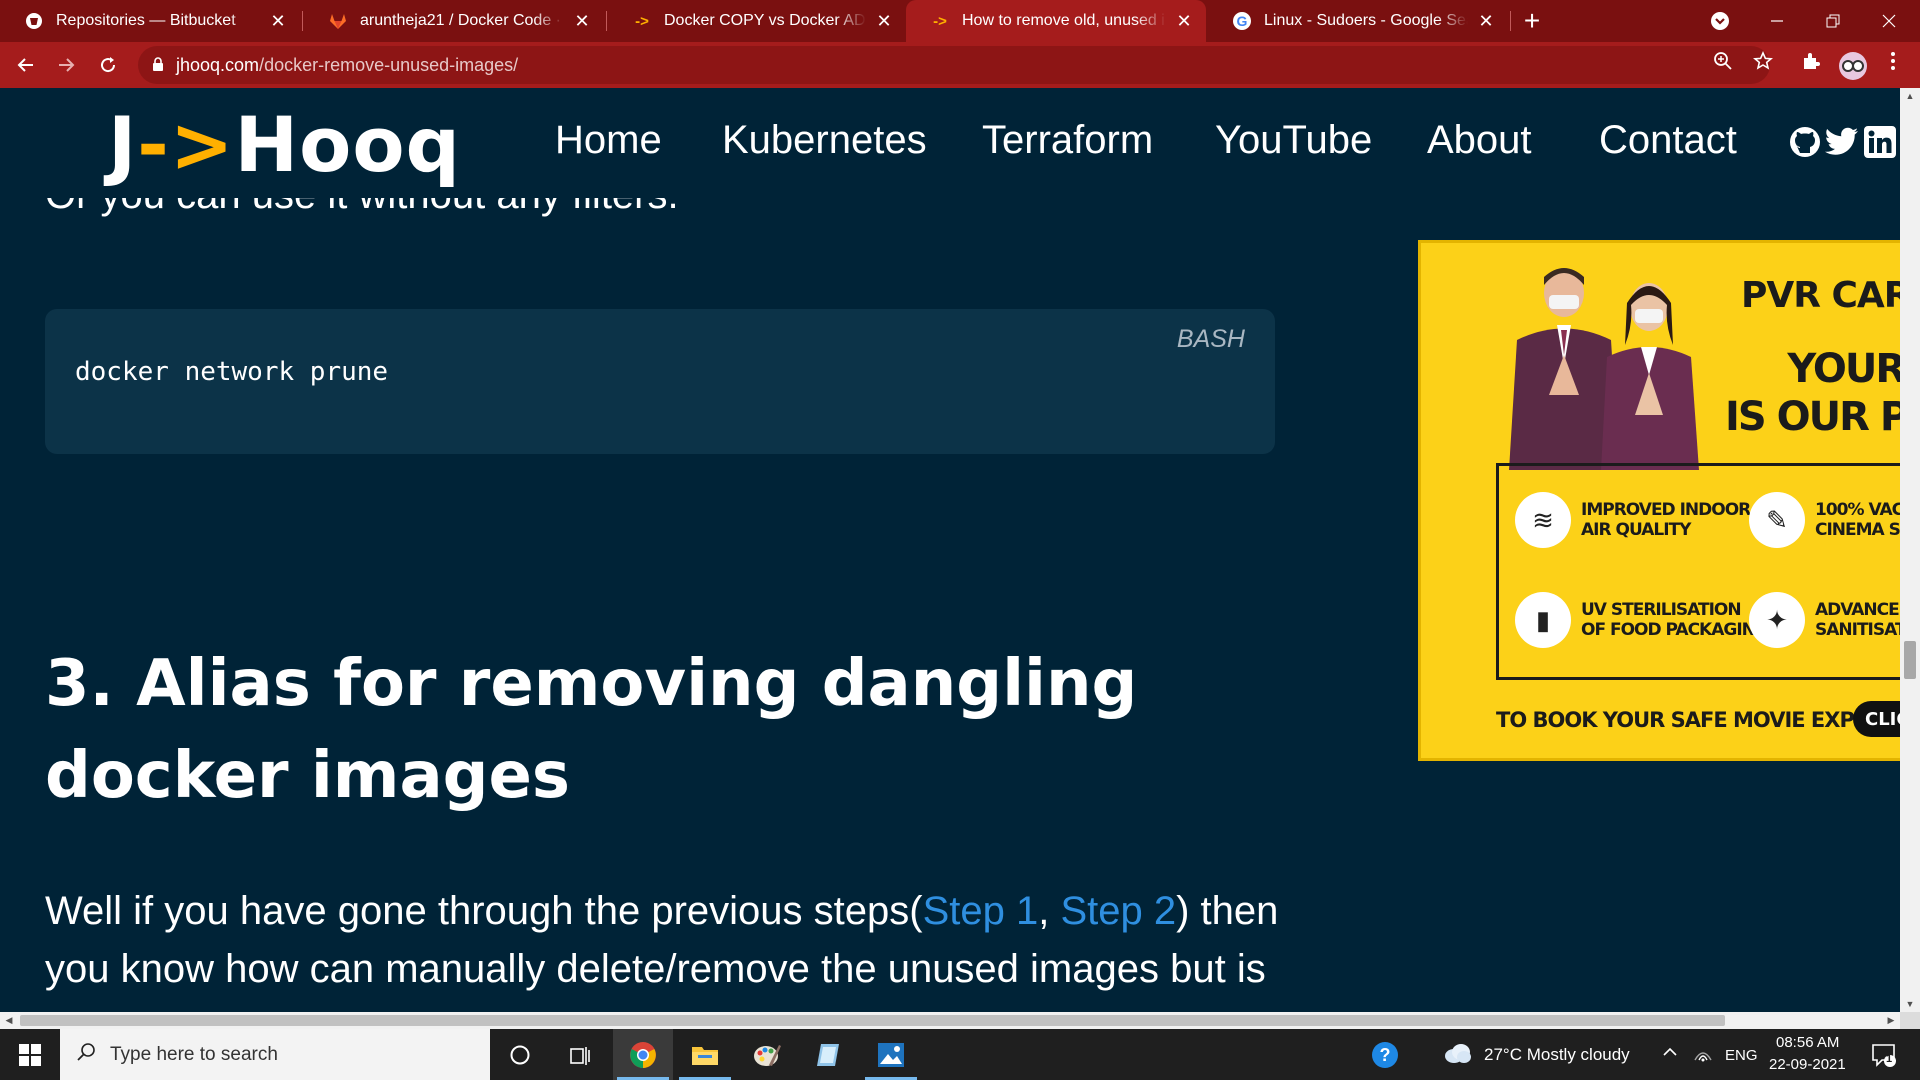 Image resolution: width=1920 pixels, height=1080 pixels. I want to click on cortana-button, so click(520, 1054).